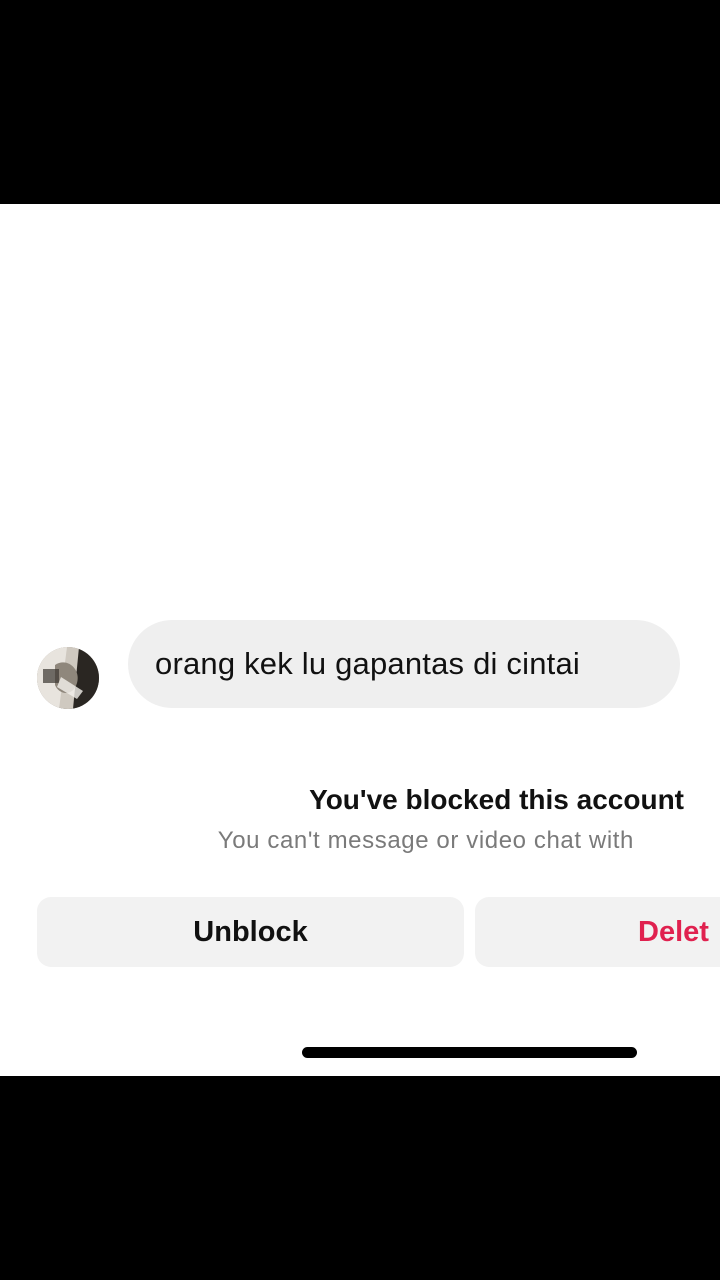  What do you see at coordinates (496, 799) in the screenshot?
I see `blocked-title: You've blocked this account` at bounding box center [496, 799].